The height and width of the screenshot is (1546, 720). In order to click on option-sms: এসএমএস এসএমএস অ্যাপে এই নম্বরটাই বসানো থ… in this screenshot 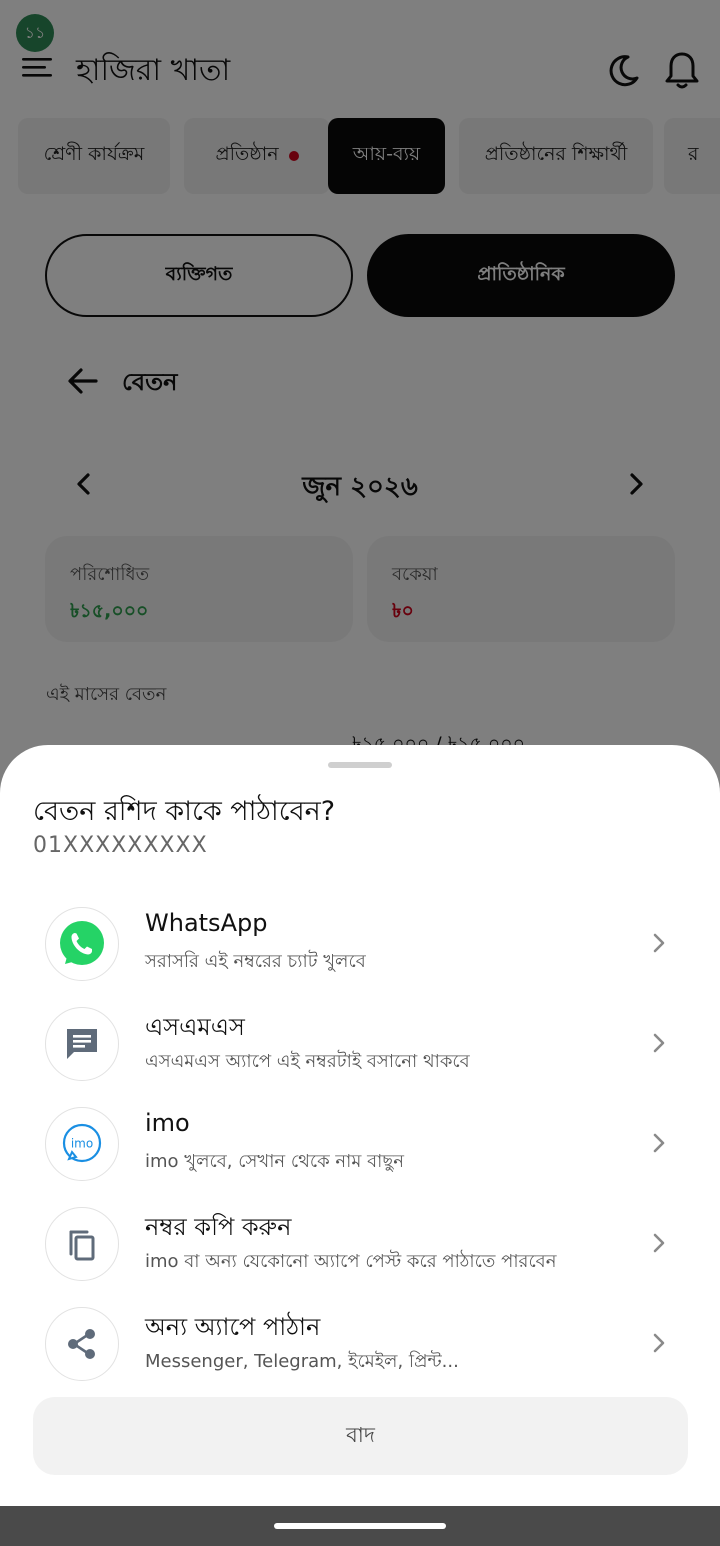, I will do `click(360, 1044)`.